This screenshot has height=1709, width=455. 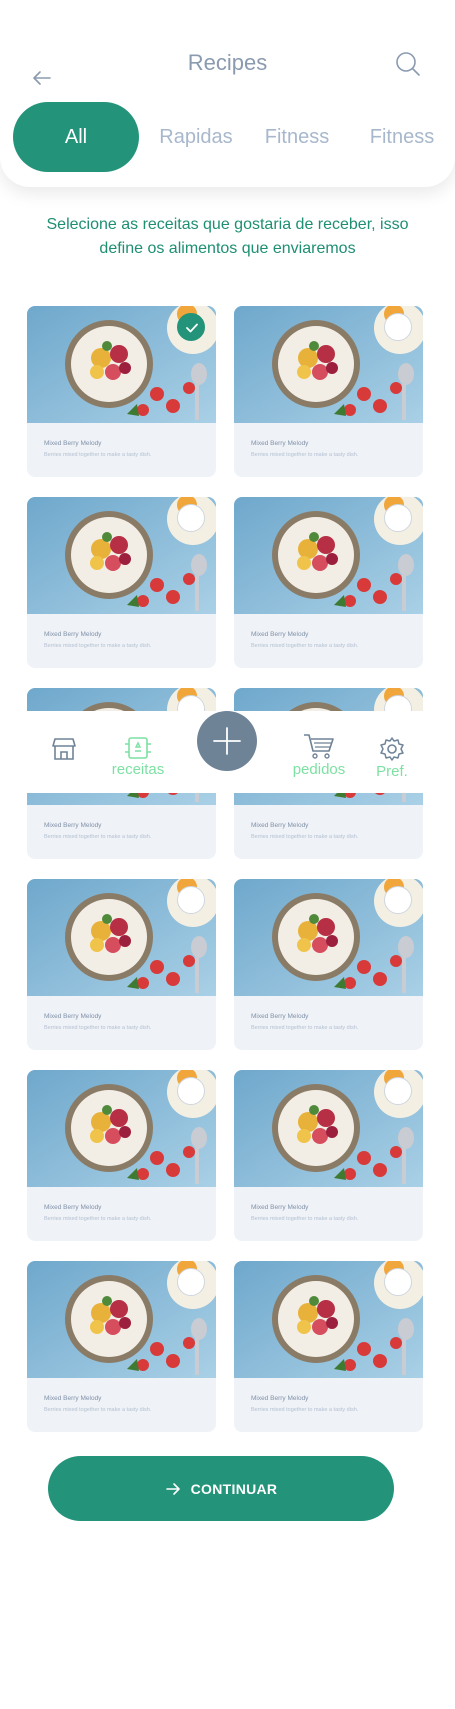 I want to click on add-button, so click(x=227, y=741).